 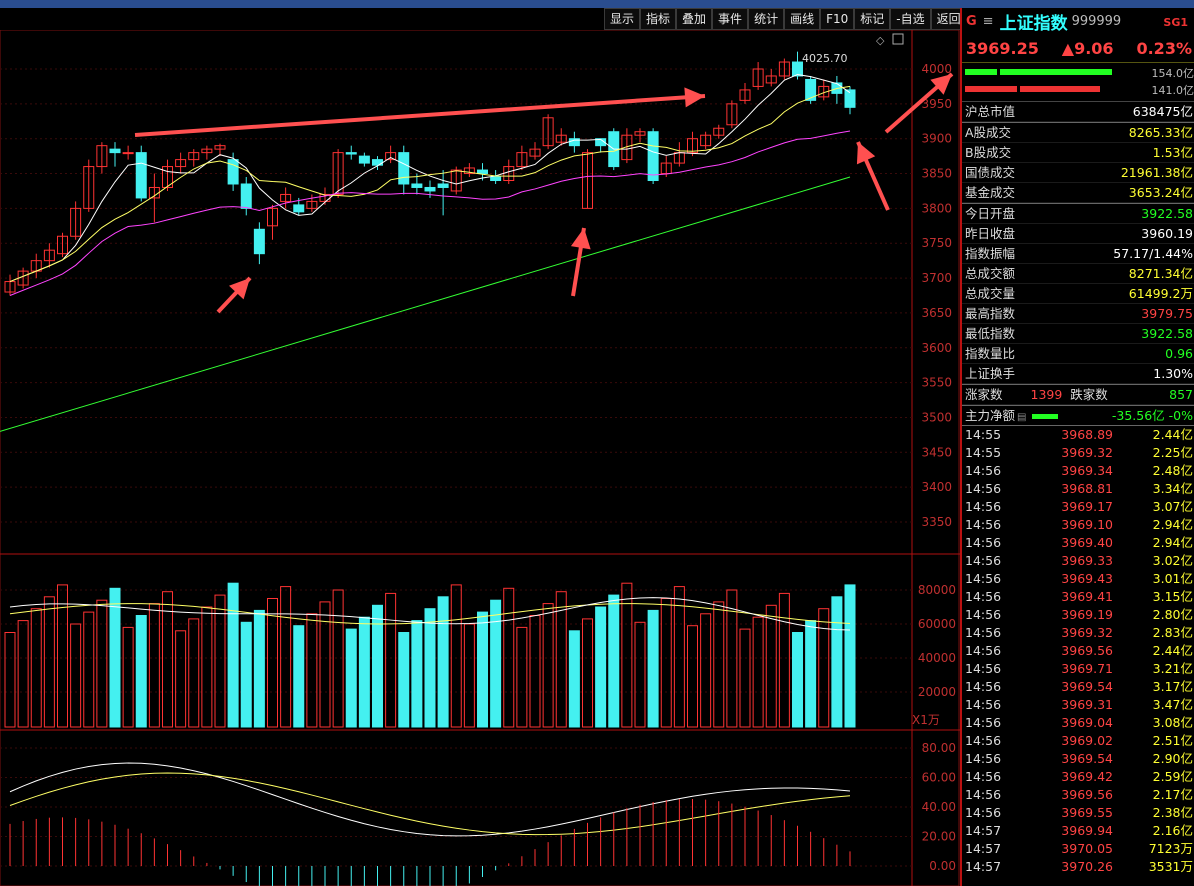 What do you see at coordinates (1033, 23) in the screenshot?
I see `index-name: 上证指数` at bounding box center [1033, 23].